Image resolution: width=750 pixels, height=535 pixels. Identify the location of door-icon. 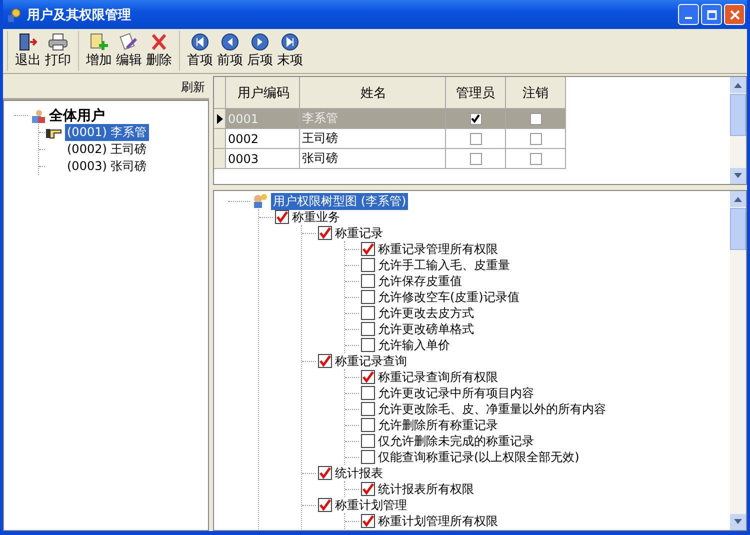
(28, 42).